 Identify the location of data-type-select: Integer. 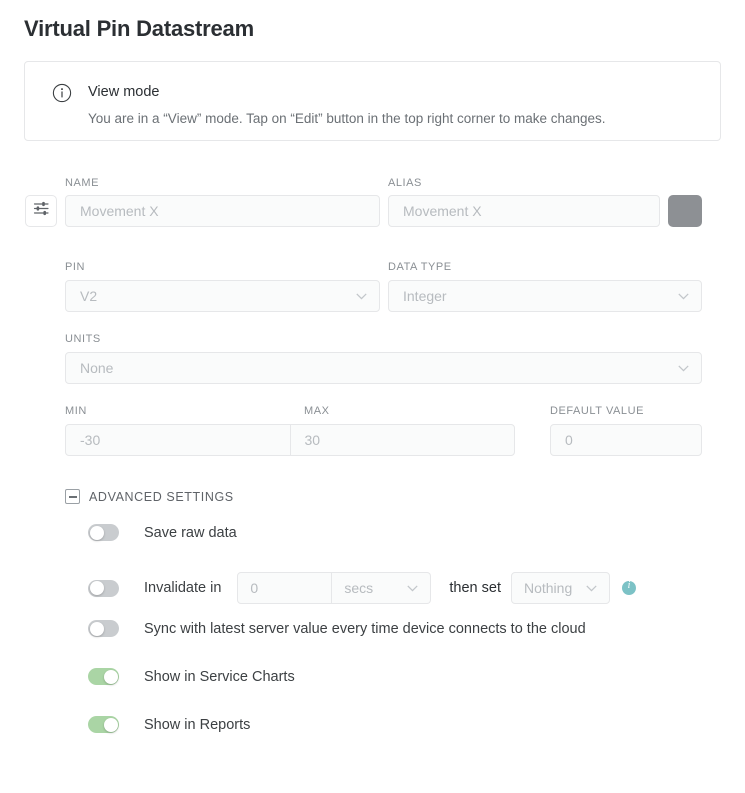
(545, 296).